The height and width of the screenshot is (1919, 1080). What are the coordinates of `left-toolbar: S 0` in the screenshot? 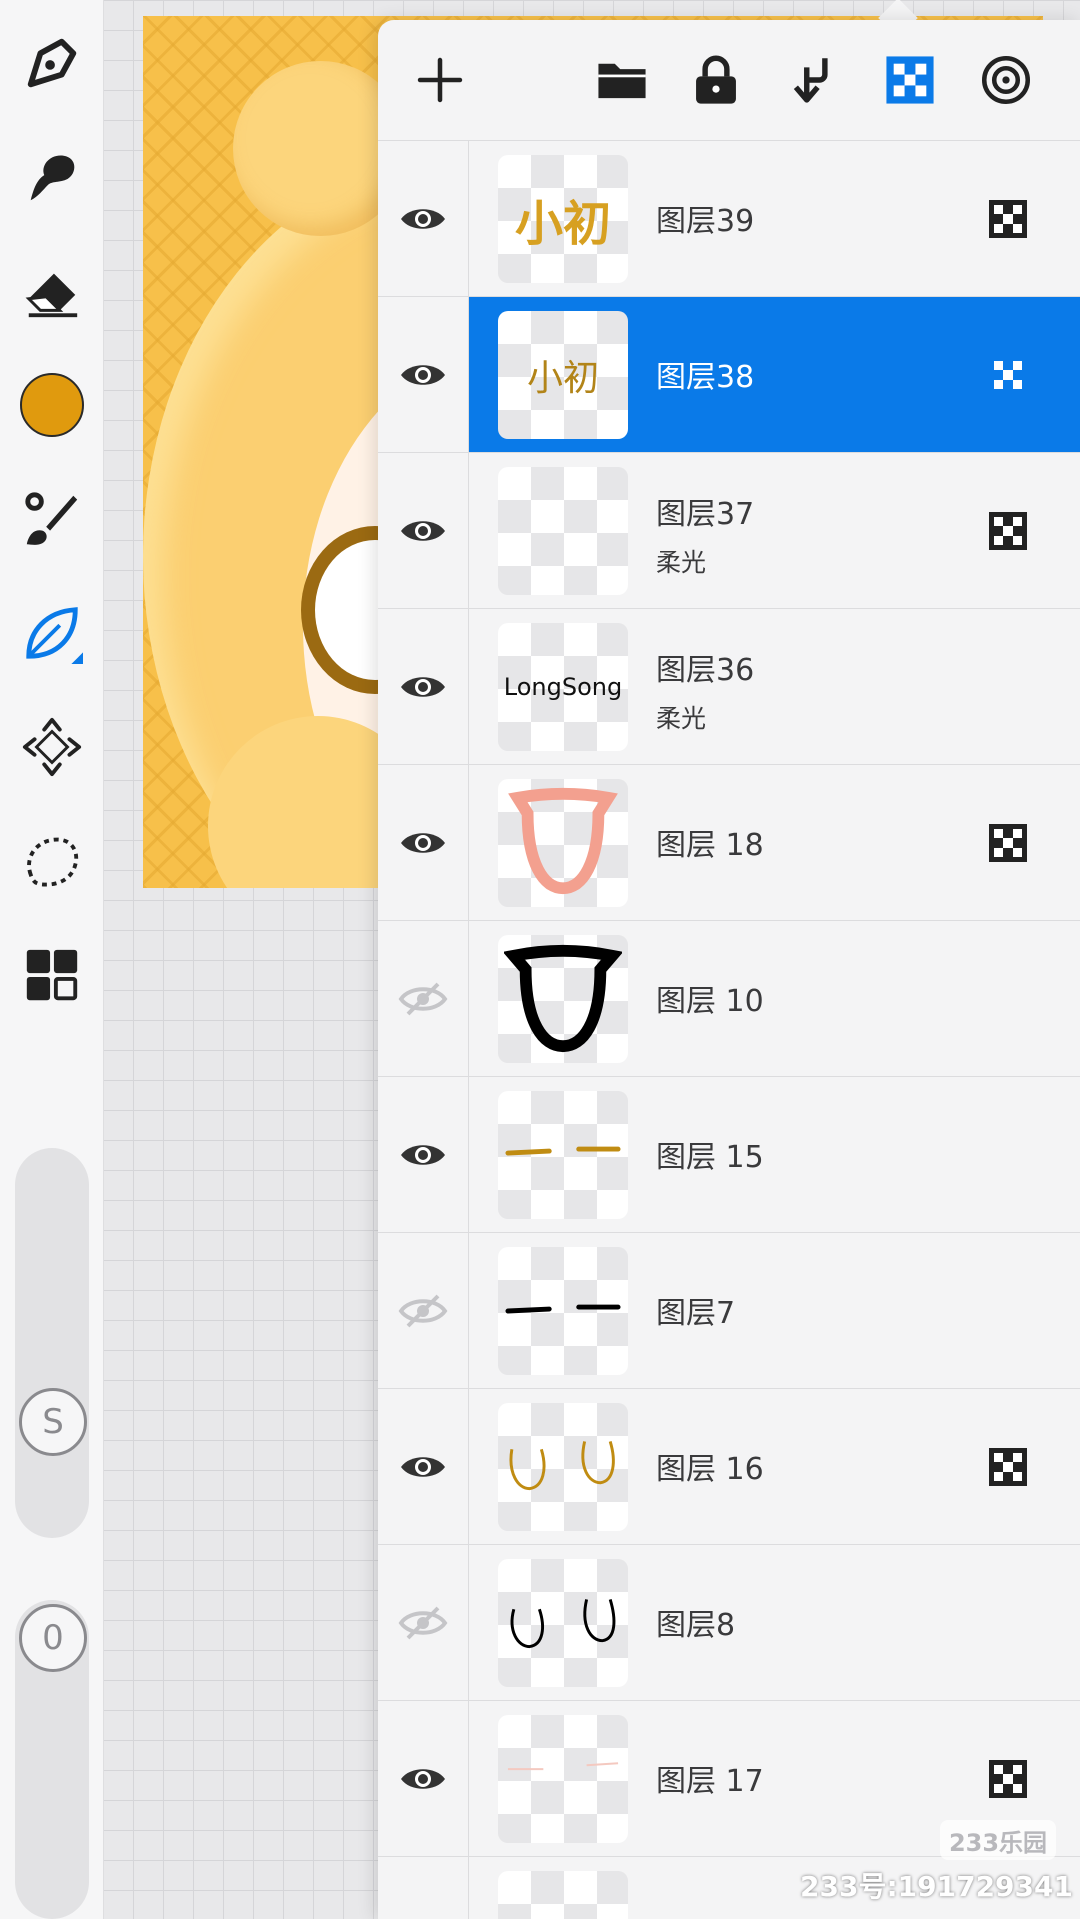 It's located at (52, 959).